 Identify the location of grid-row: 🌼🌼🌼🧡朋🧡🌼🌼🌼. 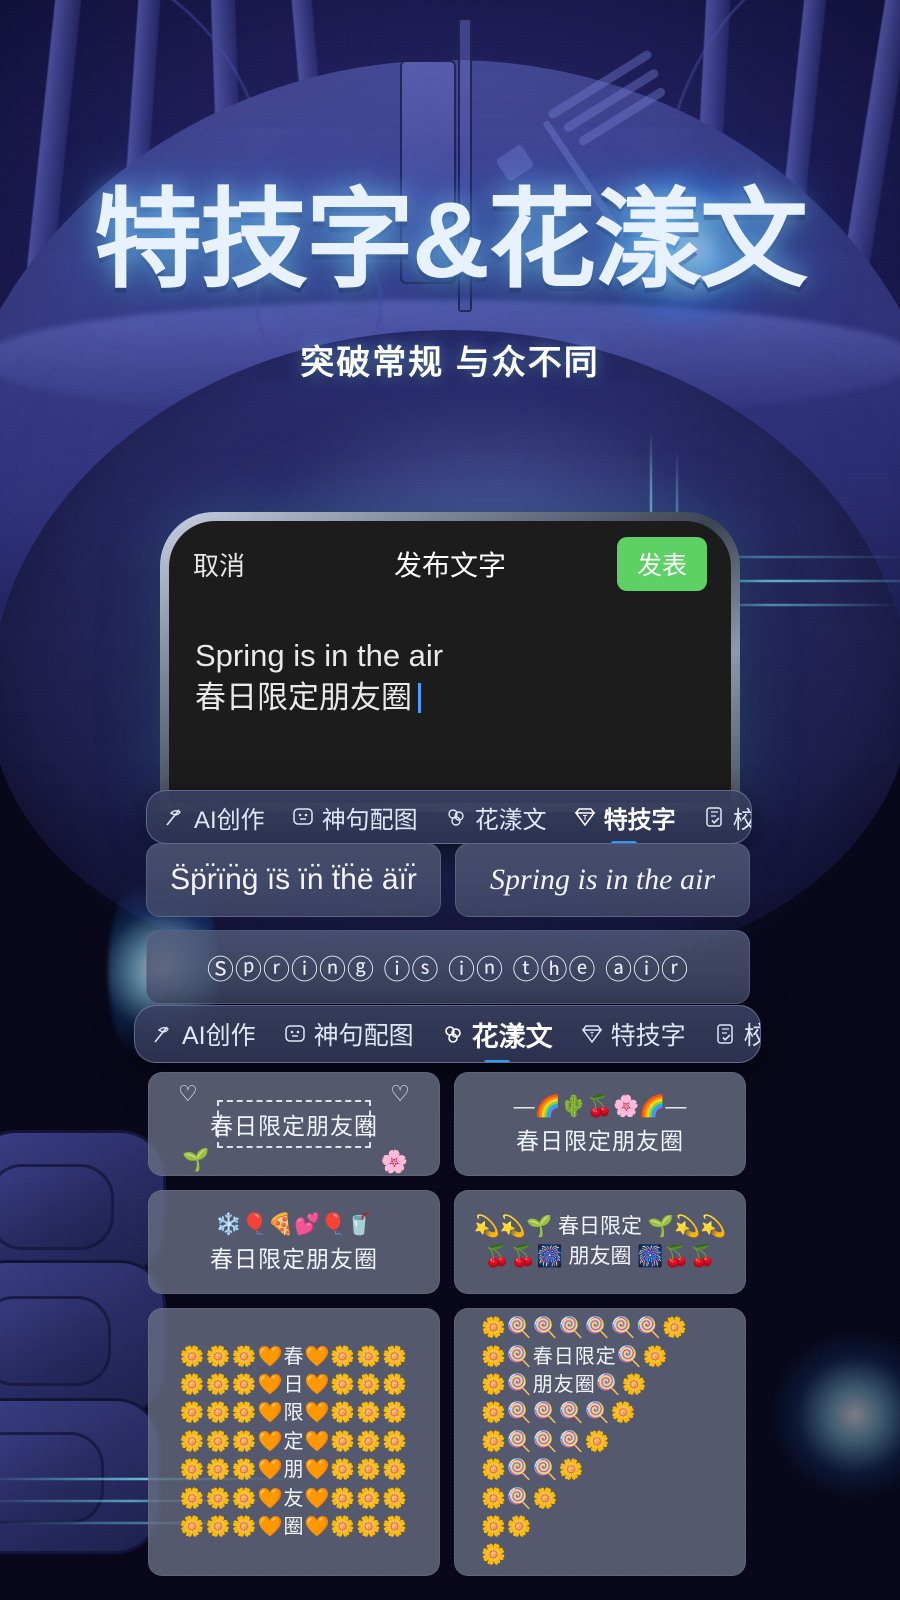
(294, 1470).